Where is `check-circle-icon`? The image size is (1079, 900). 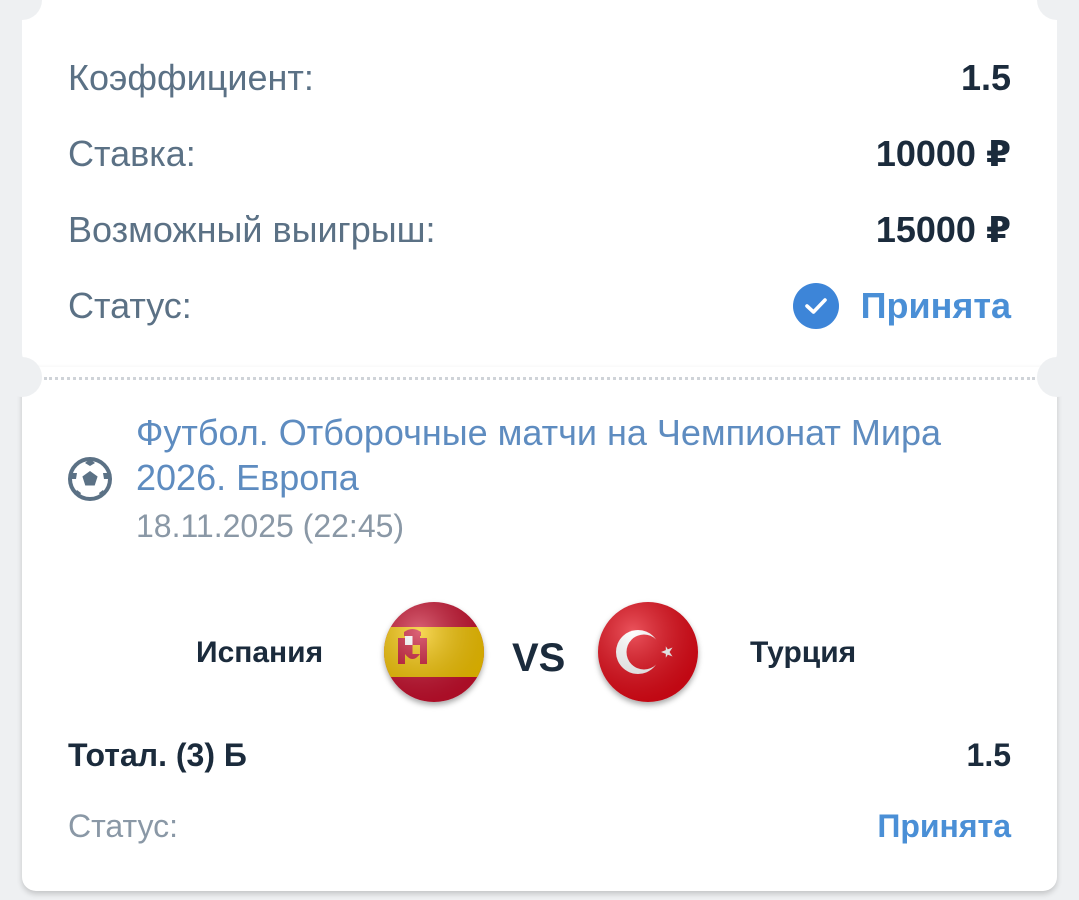
check-circle-icon is located at coordinates (815, 306).